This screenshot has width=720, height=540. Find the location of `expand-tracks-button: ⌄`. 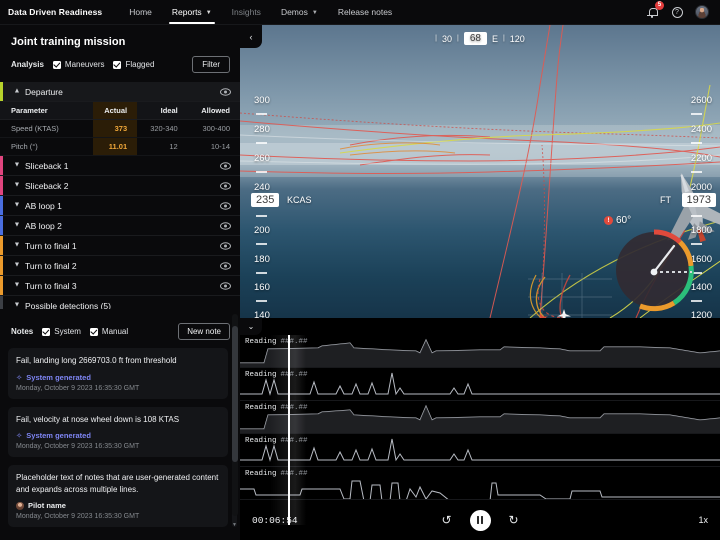

expand-tracks-button: ⌄ is located at coordinates (251, 326).